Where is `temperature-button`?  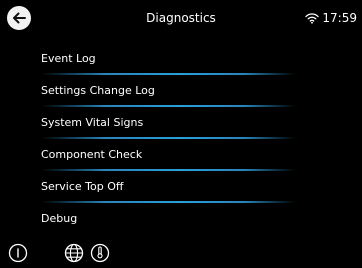
temperature-button is located at coordinates (100, 253).